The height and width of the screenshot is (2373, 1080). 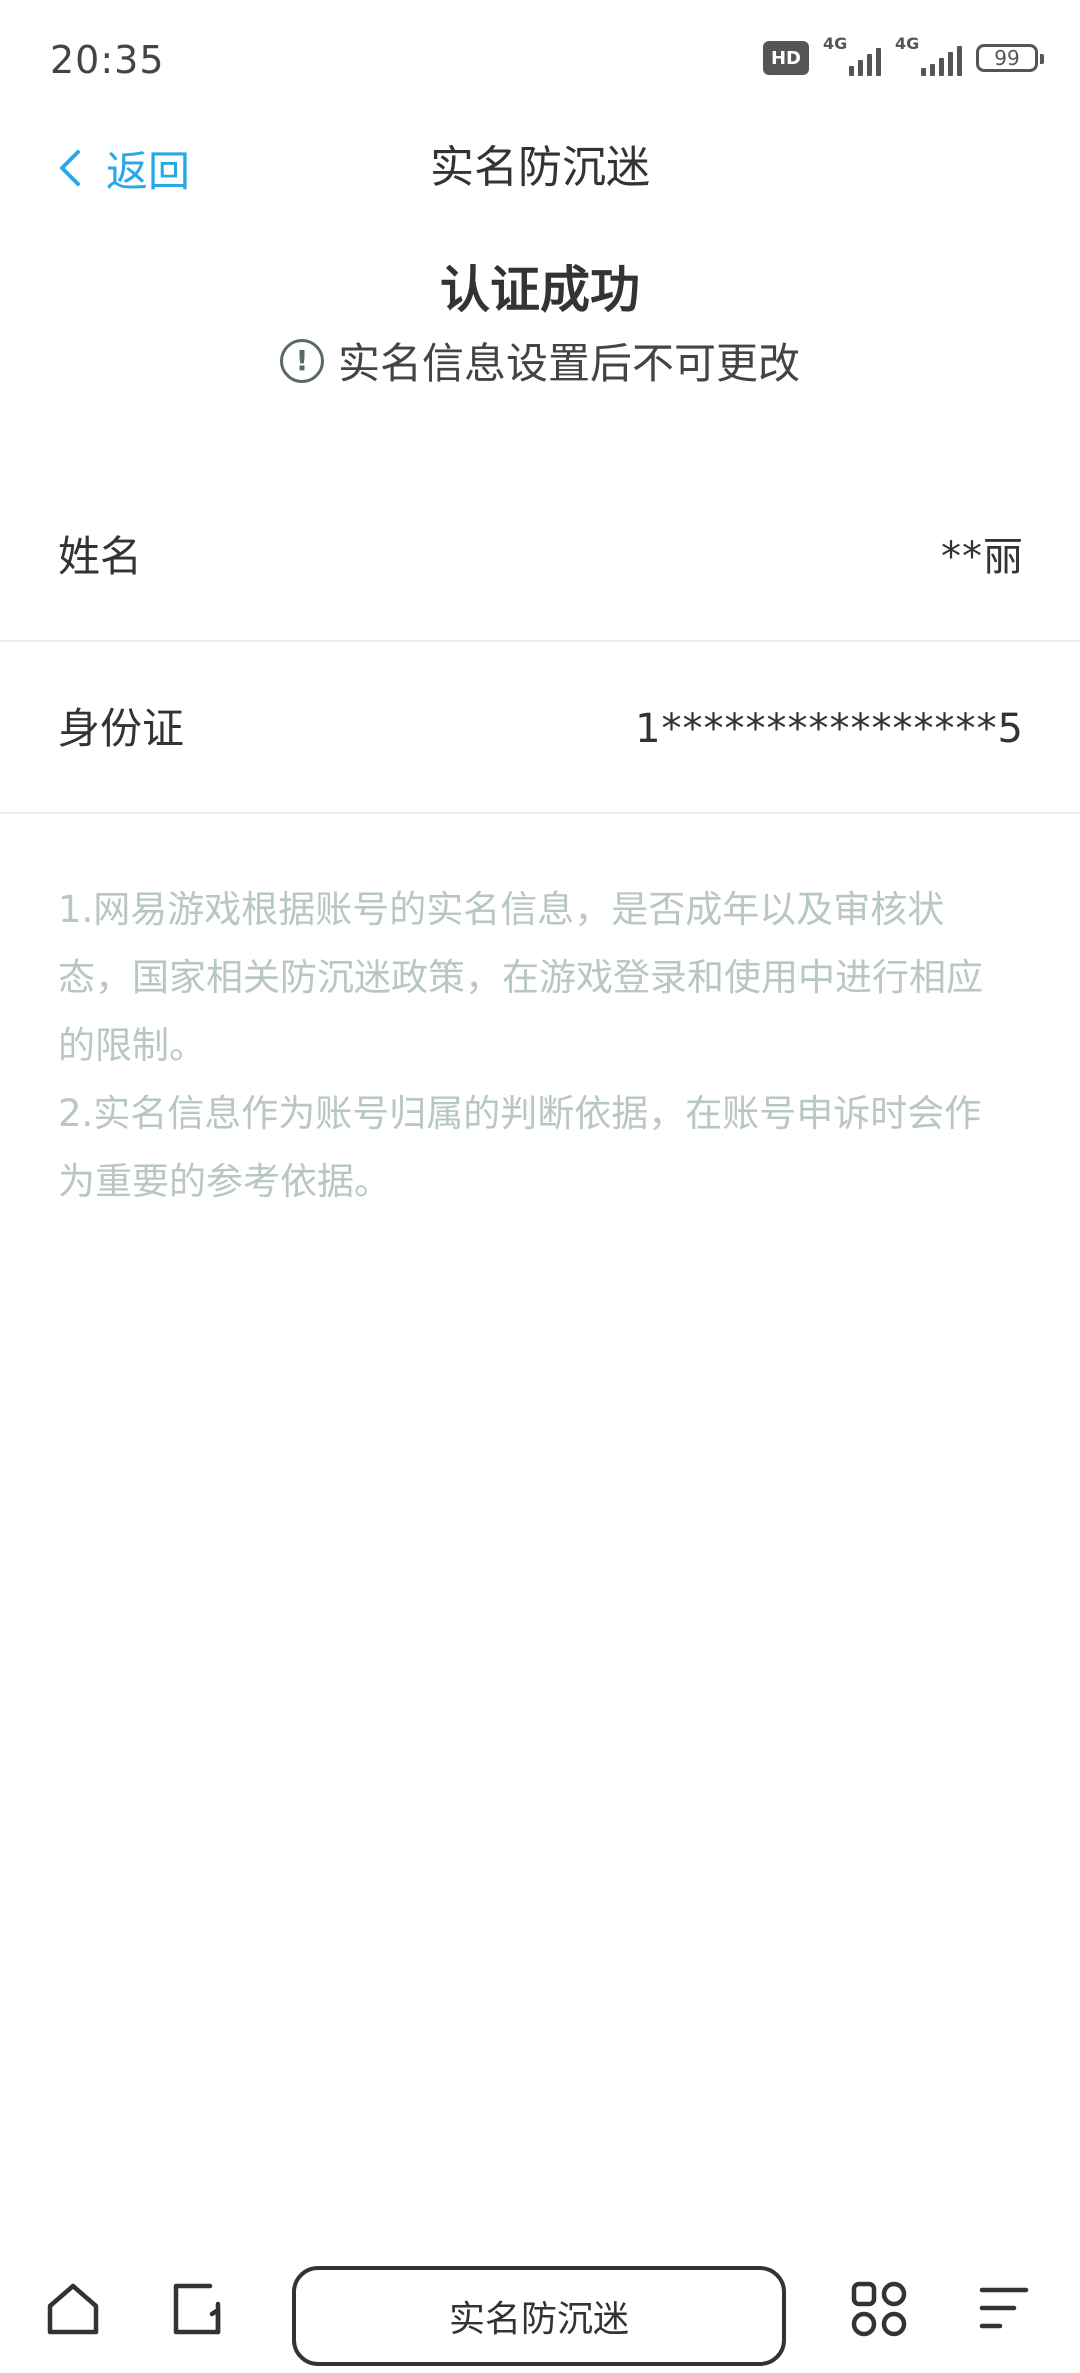 I want to click on name-row: 姓名 **丽, so click(x=540, y=557).